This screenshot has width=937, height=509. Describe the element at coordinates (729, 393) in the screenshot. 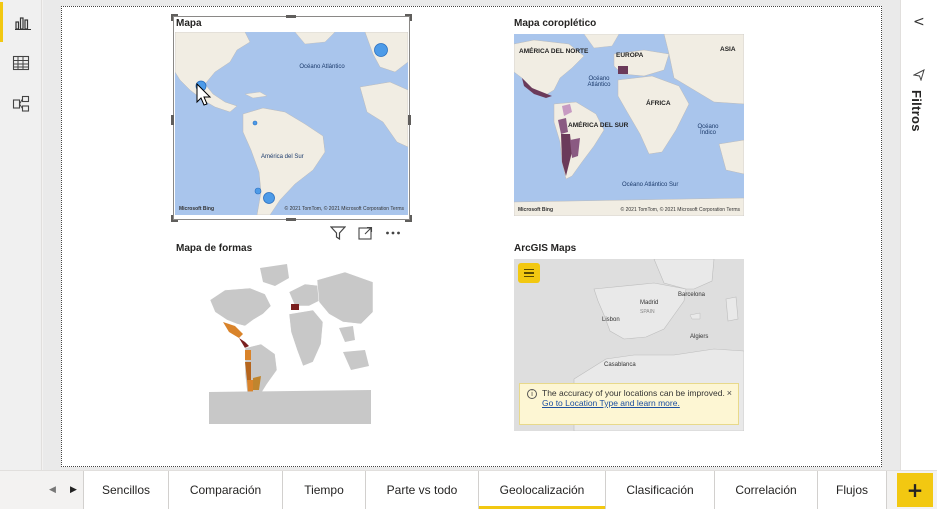

I see `close-icon: ×` at that location.